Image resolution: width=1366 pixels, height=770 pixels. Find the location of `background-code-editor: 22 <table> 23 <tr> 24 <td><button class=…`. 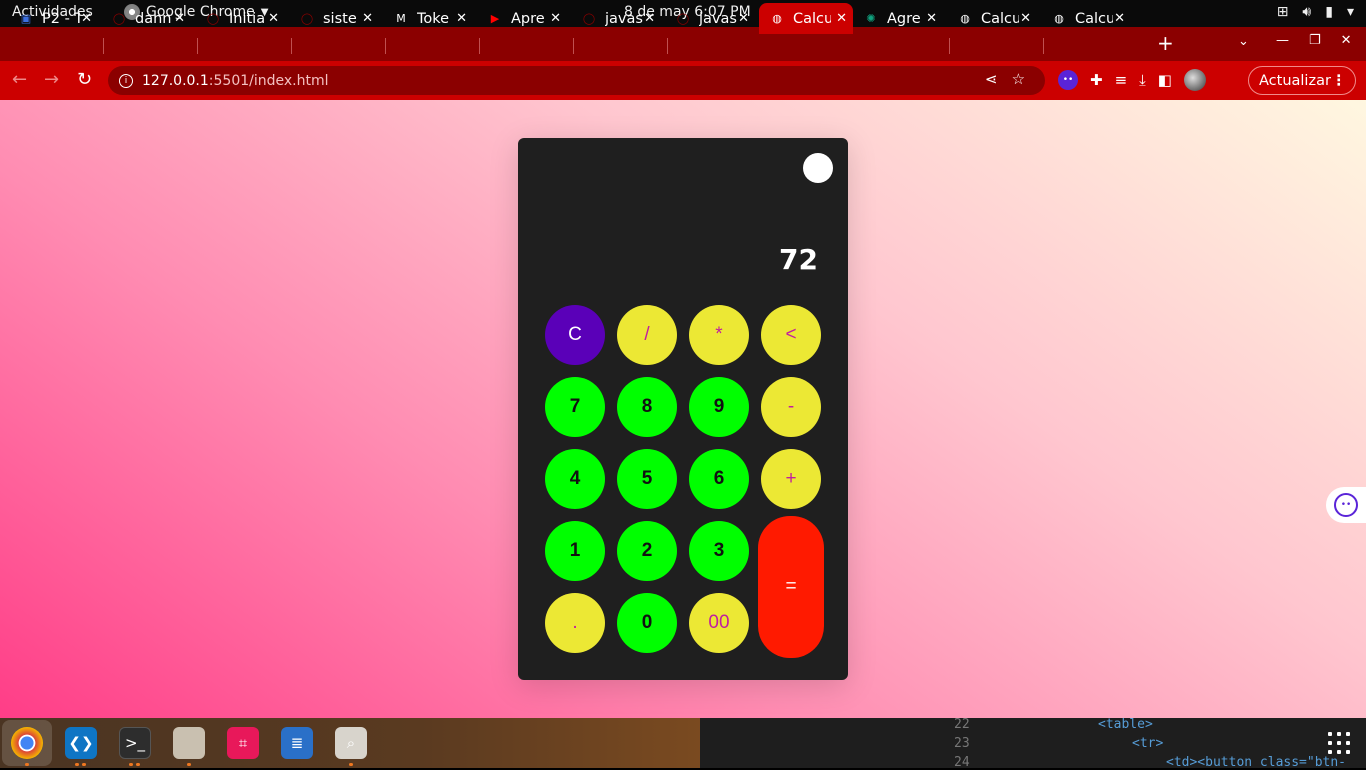

background-code-editor: 22 <table> 23 <tr> 24 <td><button class=… is located at coordinates (1033, 743).